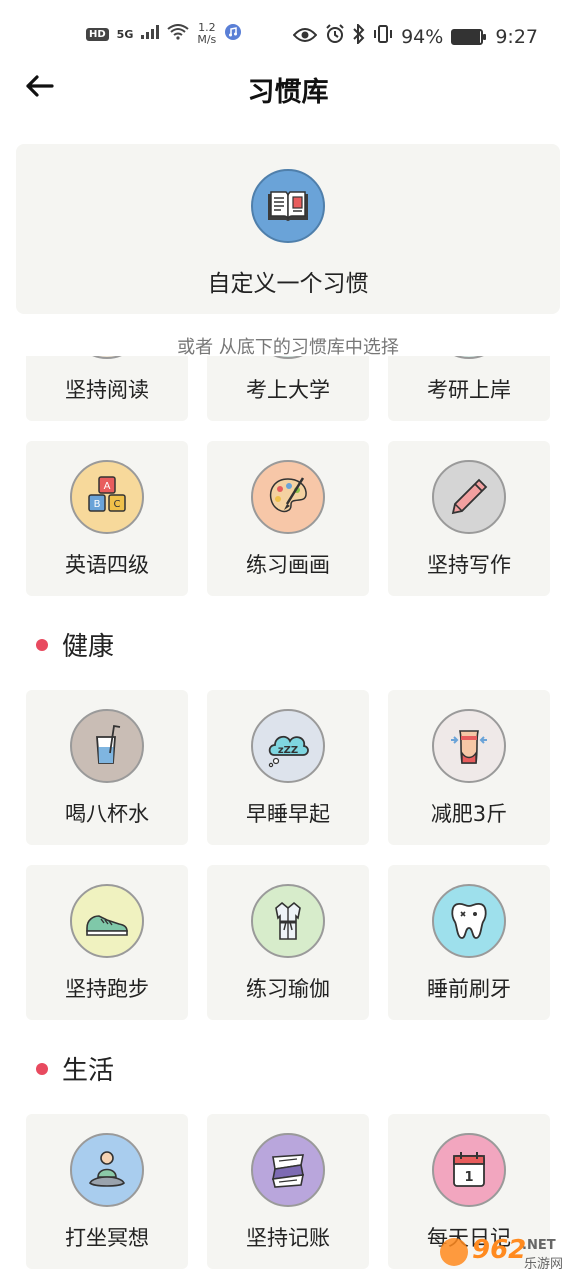 This screenshot has height=1280, width=576. Describe the element at coordinates (107, 1170) in the screenshot. I see `meditation-icon` at that location.